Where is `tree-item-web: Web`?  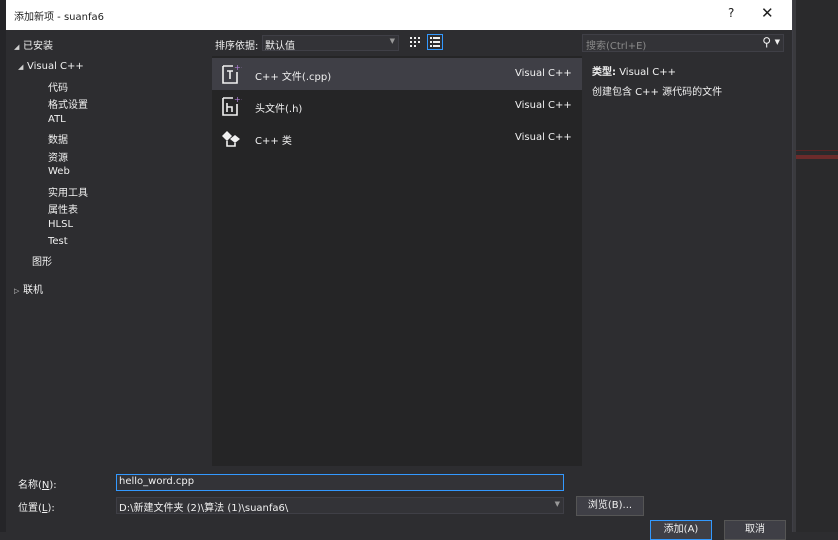
tree-item-web: Web is located at coordinates (59, 171).